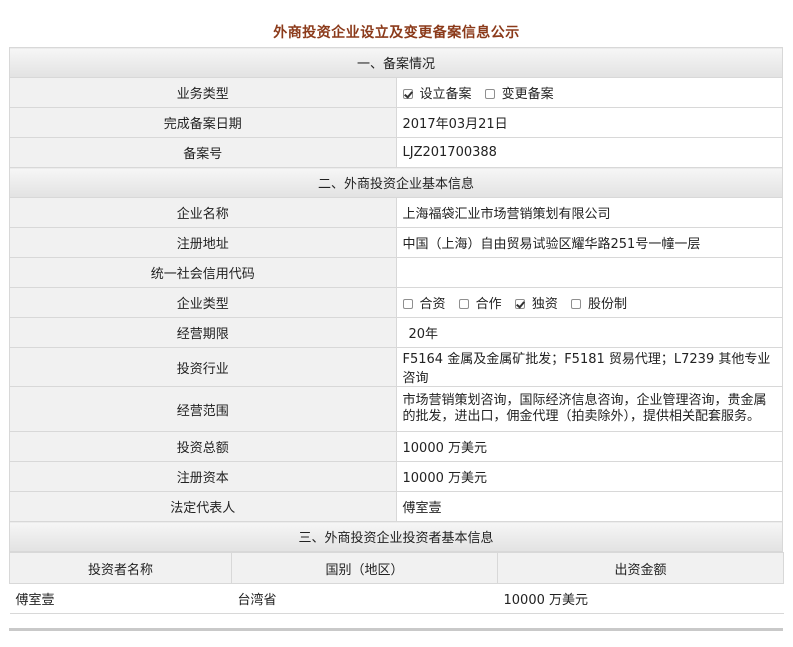 The width and height of the screenshot is (793, 647). What do you see at coordinates (120, 598) in the screenshot?
I see `investor-name-cell: 傅室壹` at bounding box center [120, 598].